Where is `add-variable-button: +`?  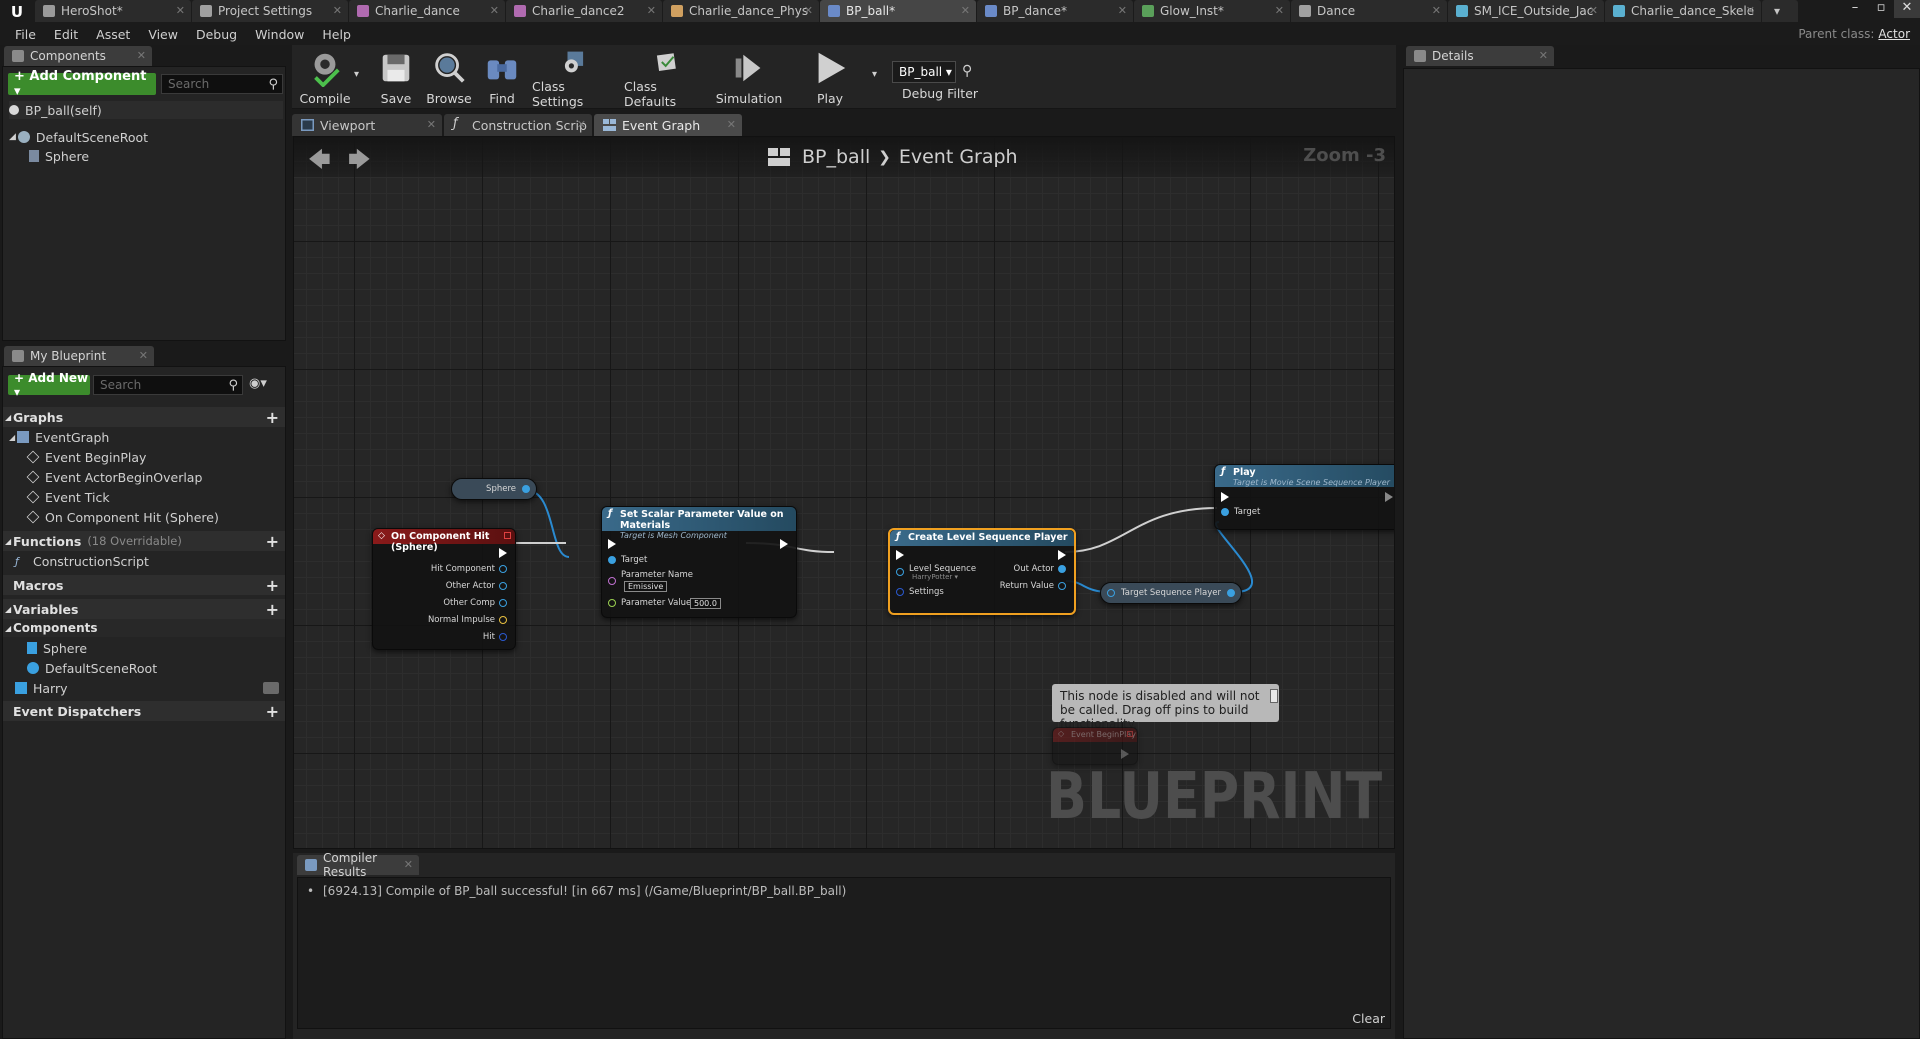
add-variable-button: + is located at coordinates (272, 609).